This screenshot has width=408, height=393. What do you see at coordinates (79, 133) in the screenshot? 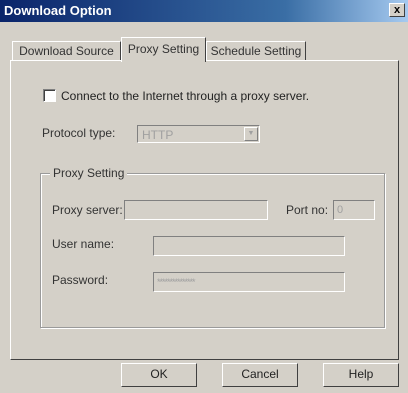
I see `protocol-type-label: Protocol type:` at bounding box center [79, 133].